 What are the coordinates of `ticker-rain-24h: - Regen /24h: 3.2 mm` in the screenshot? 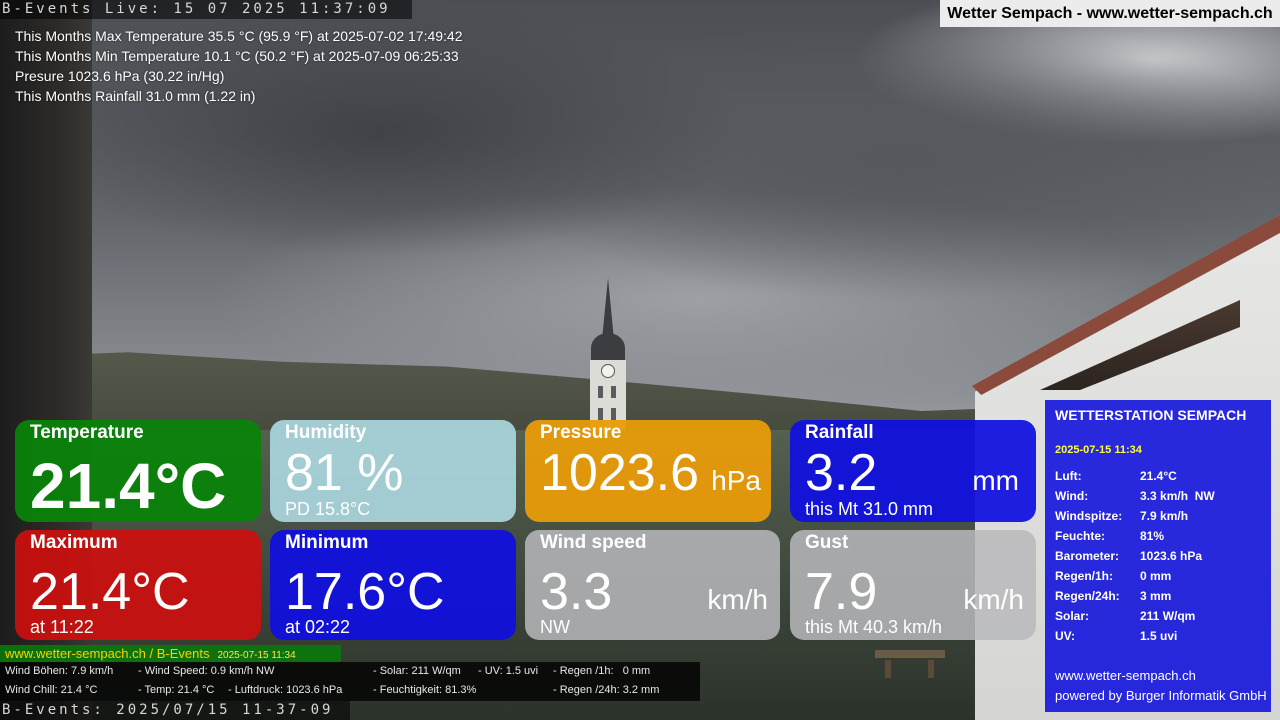 It's located at (606, 690).